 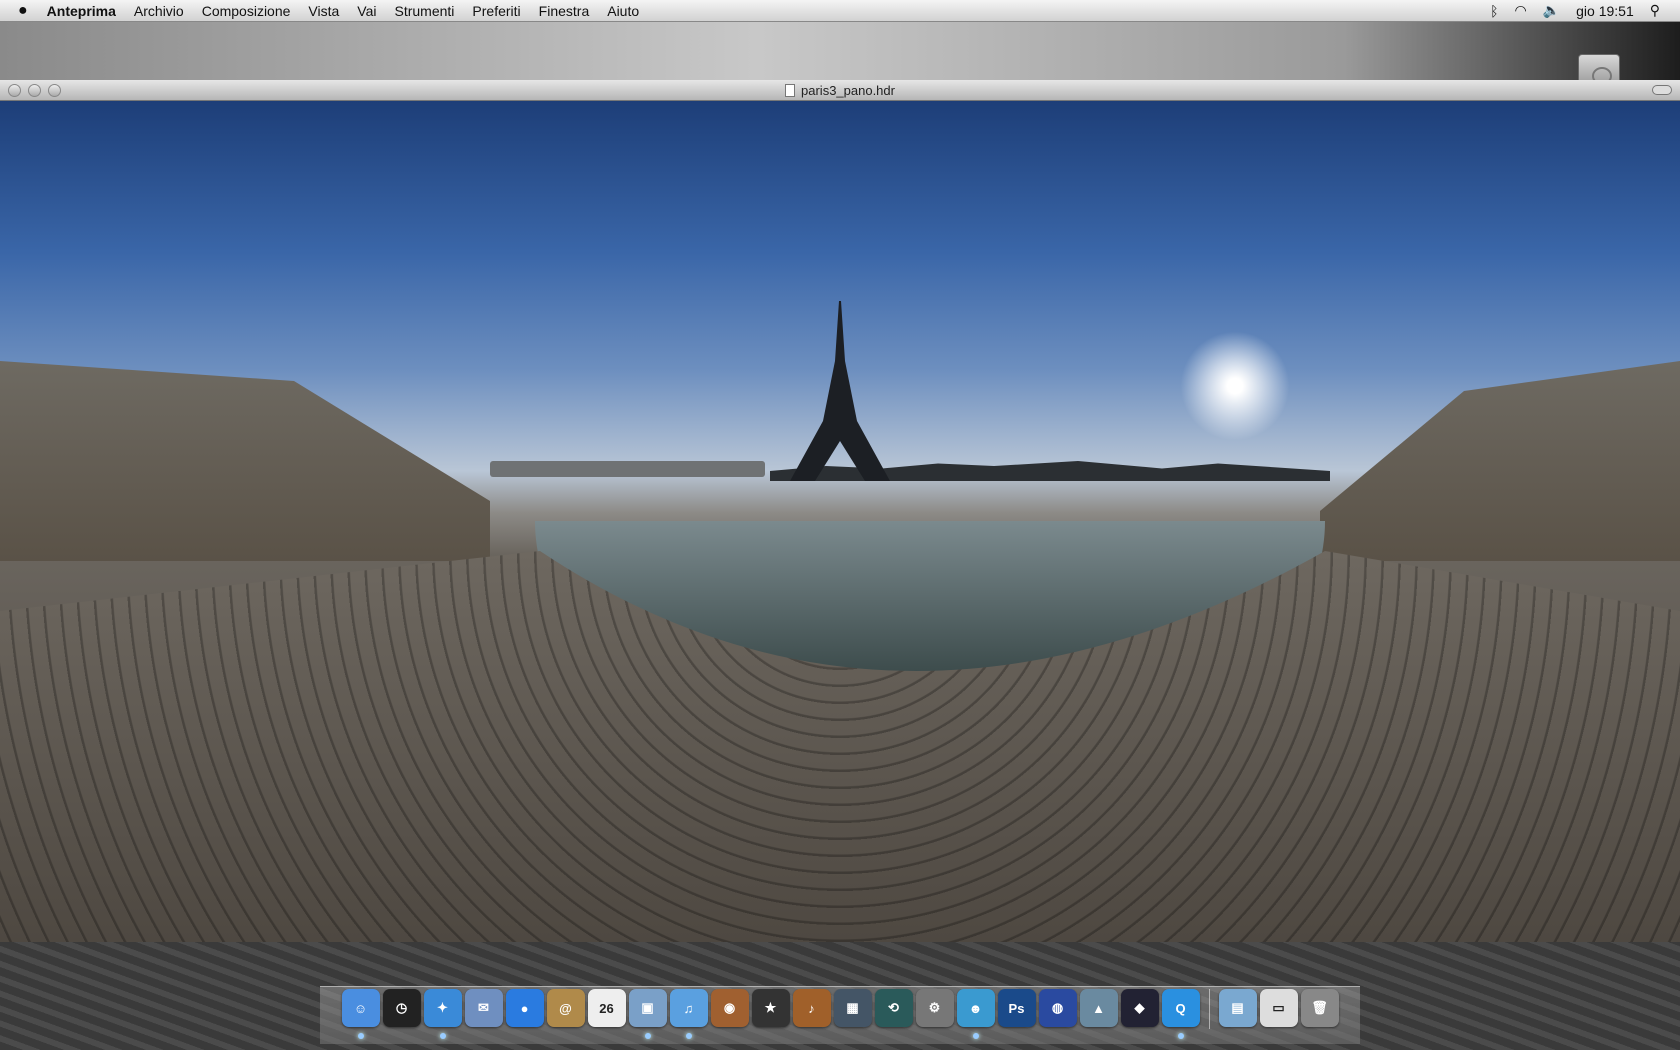 I want to click on dashboard-icon: ◷, so click(x=401, y=1007).